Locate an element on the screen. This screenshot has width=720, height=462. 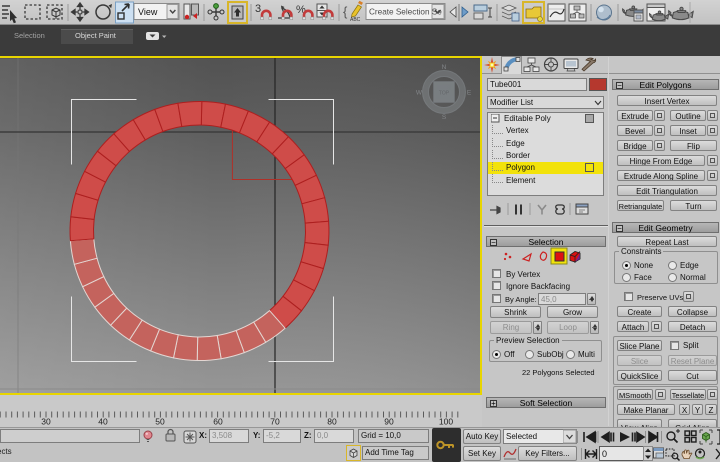
svg-text: View is located at coordinates (148, 12).